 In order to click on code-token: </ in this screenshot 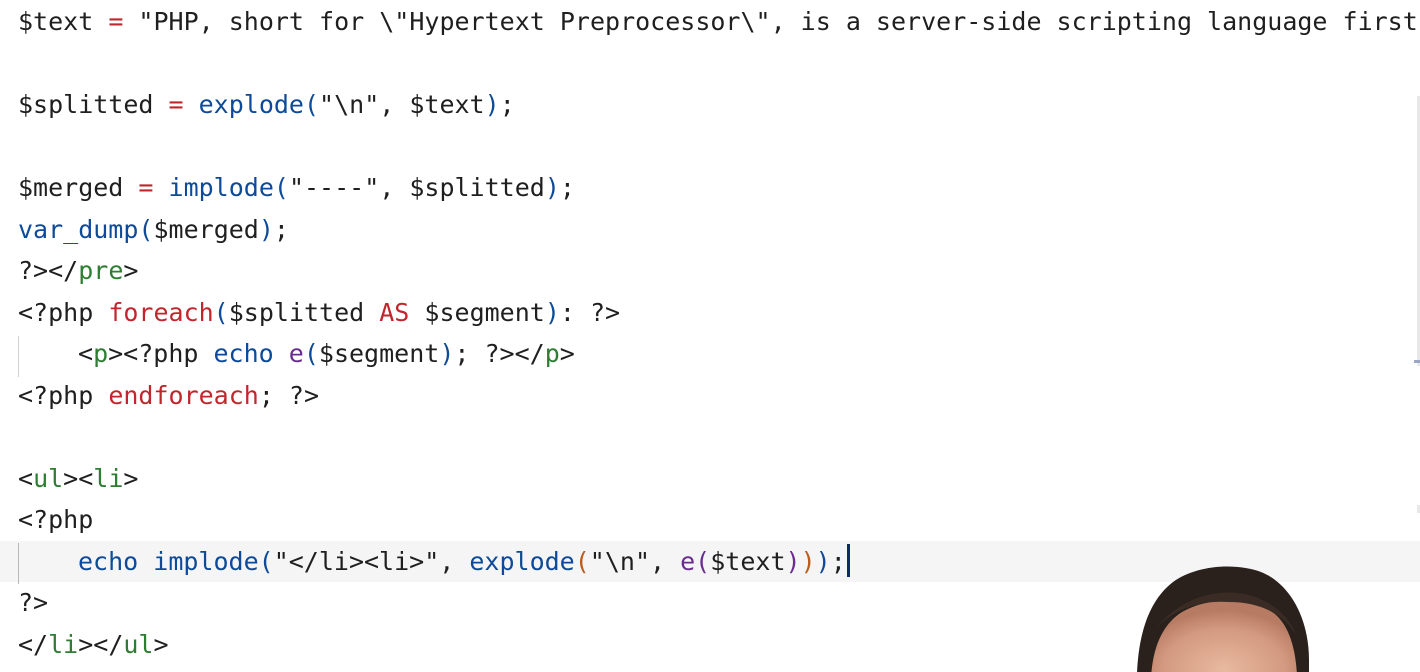, I will do `click(33, 644)`.